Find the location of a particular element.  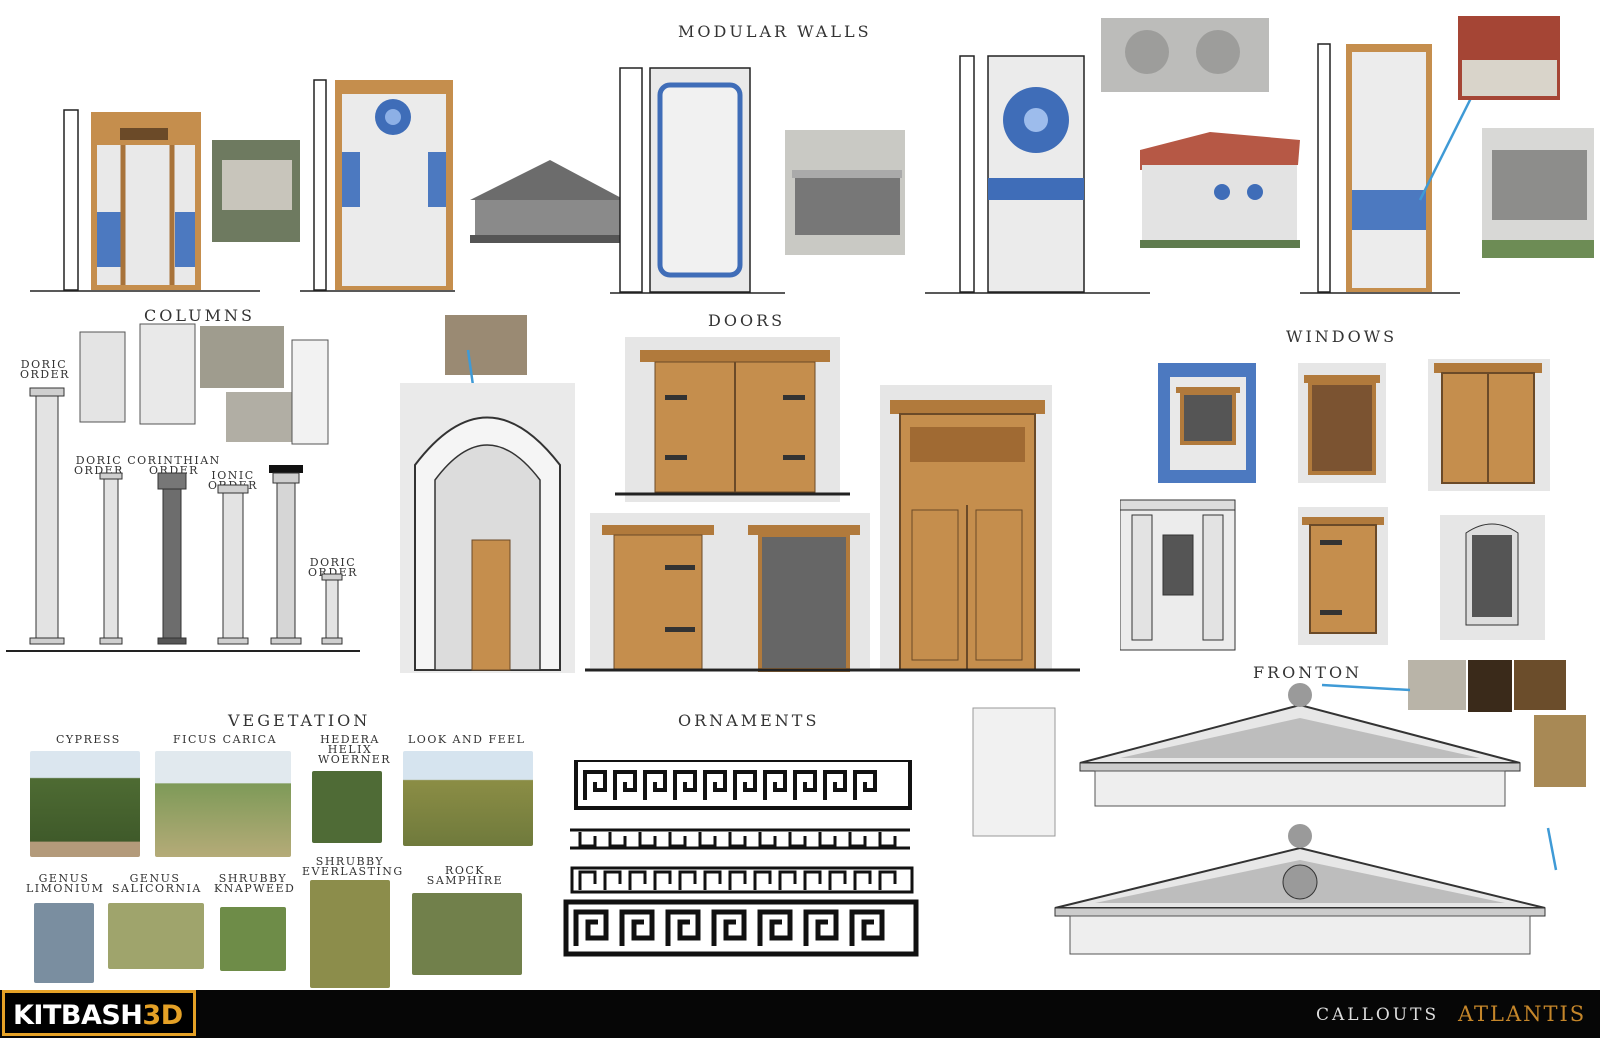

doors-illustrations is located at coordinates (740, 494).